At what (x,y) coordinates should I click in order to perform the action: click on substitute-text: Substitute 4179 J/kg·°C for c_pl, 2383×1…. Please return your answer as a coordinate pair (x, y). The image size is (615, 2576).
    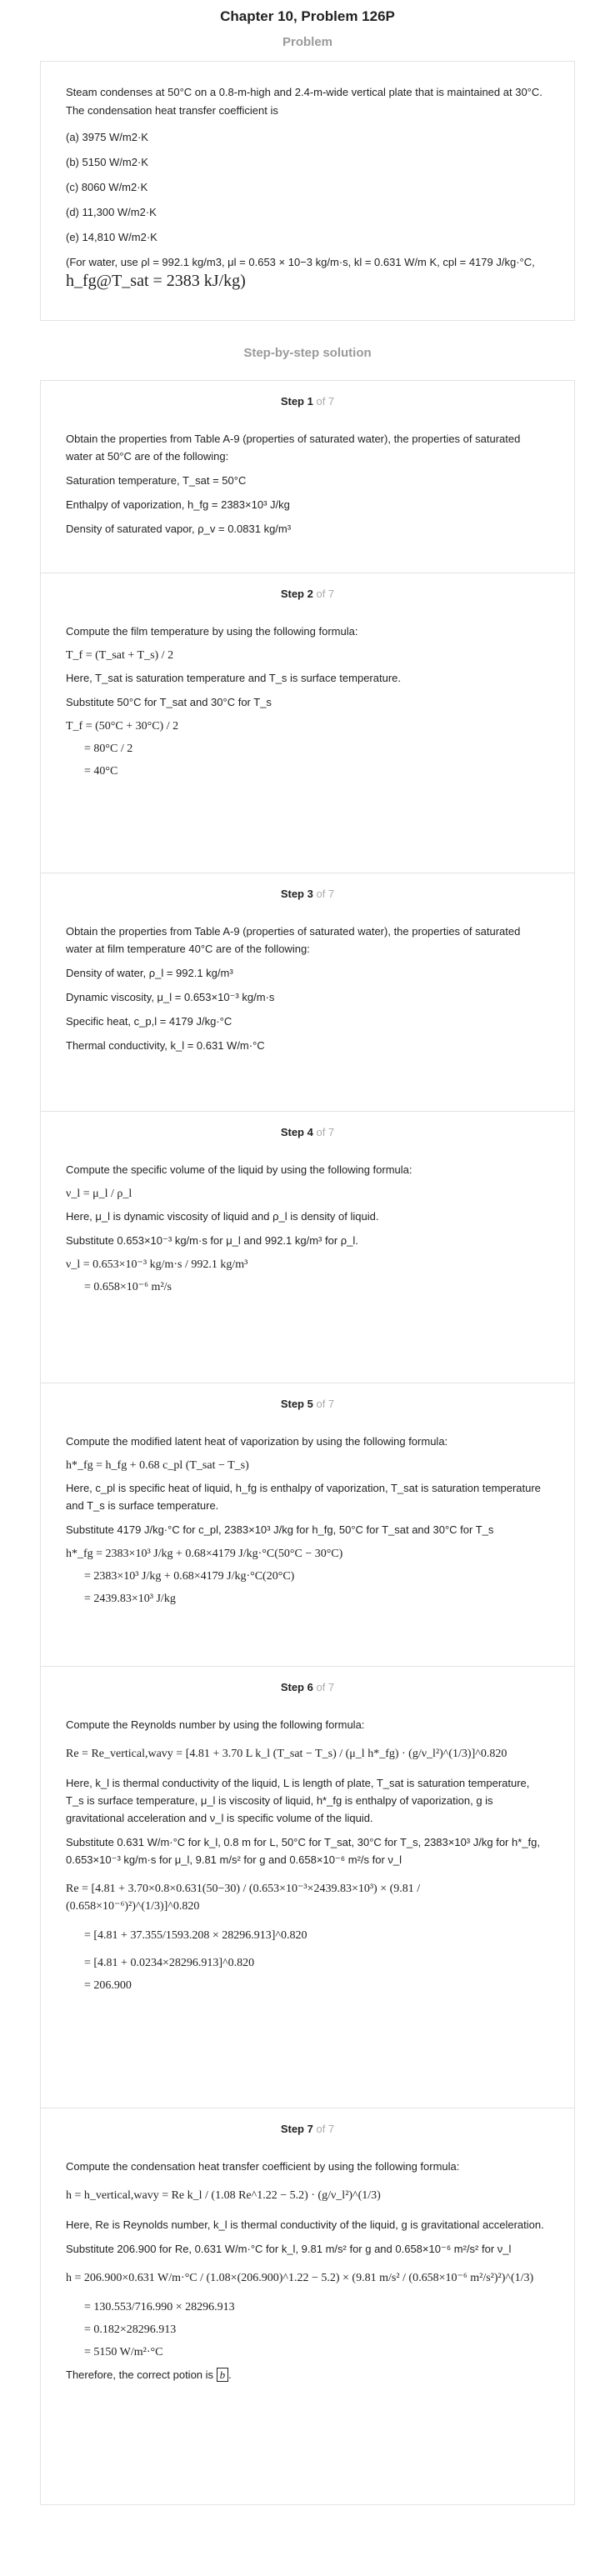
    Looking at the image, I should click on (280, 1529).